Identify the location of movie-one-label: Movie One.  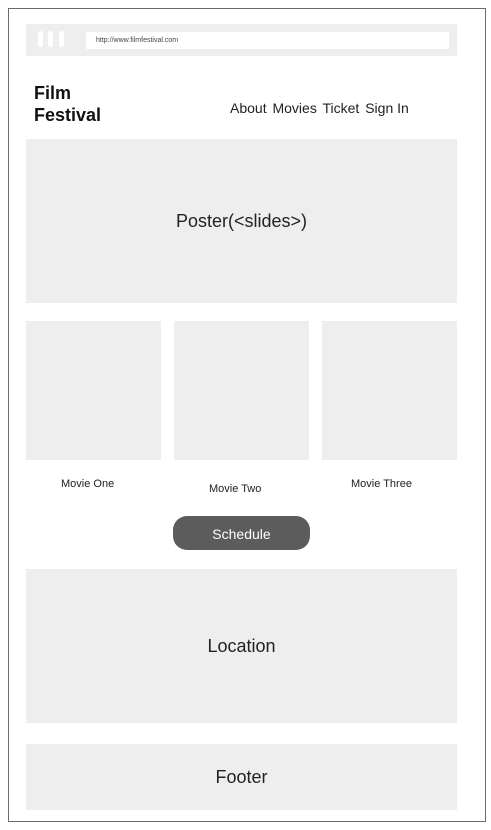
(87, 484).